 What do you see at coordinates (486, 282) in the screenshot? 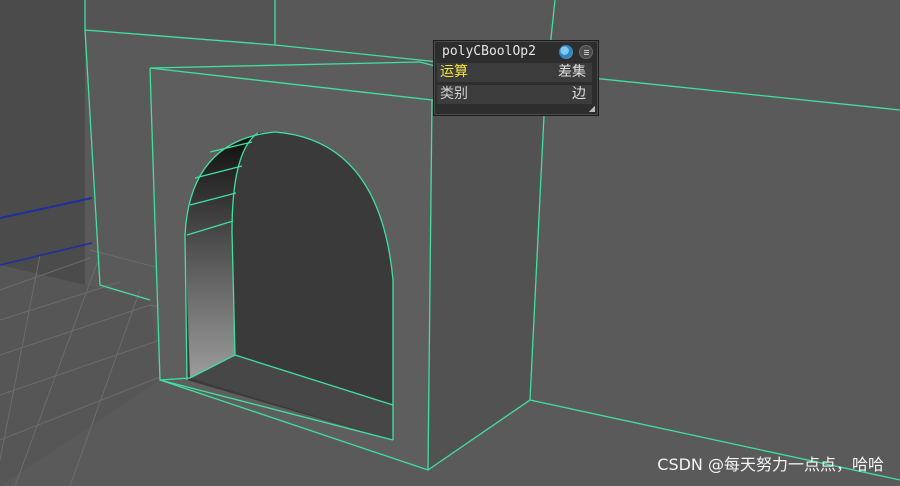
I see `box-right-face` at bounding box center [486, 282].